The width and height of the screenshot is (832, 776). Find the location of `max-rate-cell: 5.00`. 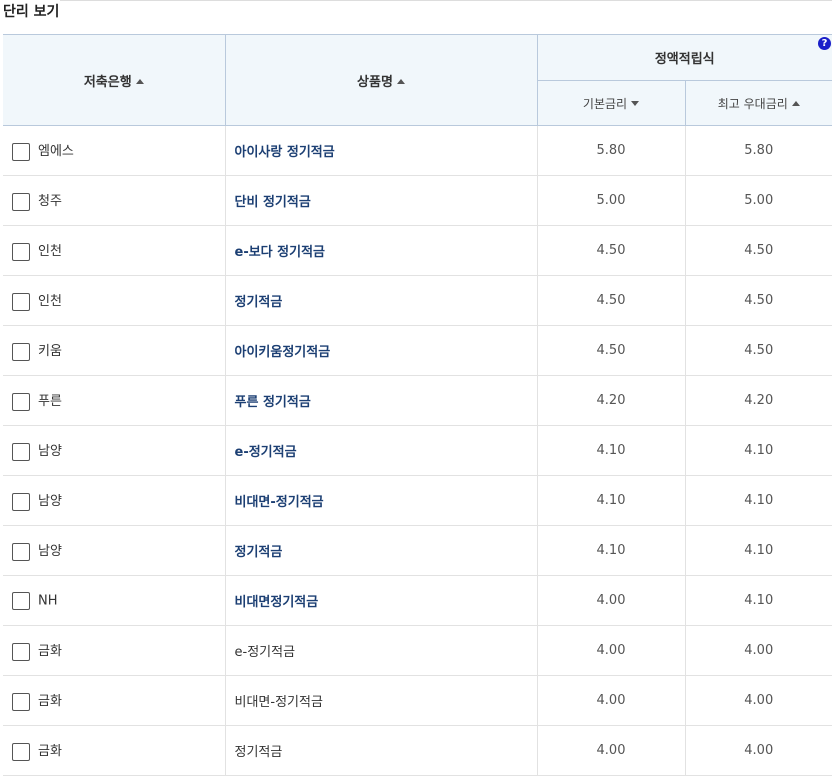

max-rate-cell: 5.00 is located at coordinates (758, 200).